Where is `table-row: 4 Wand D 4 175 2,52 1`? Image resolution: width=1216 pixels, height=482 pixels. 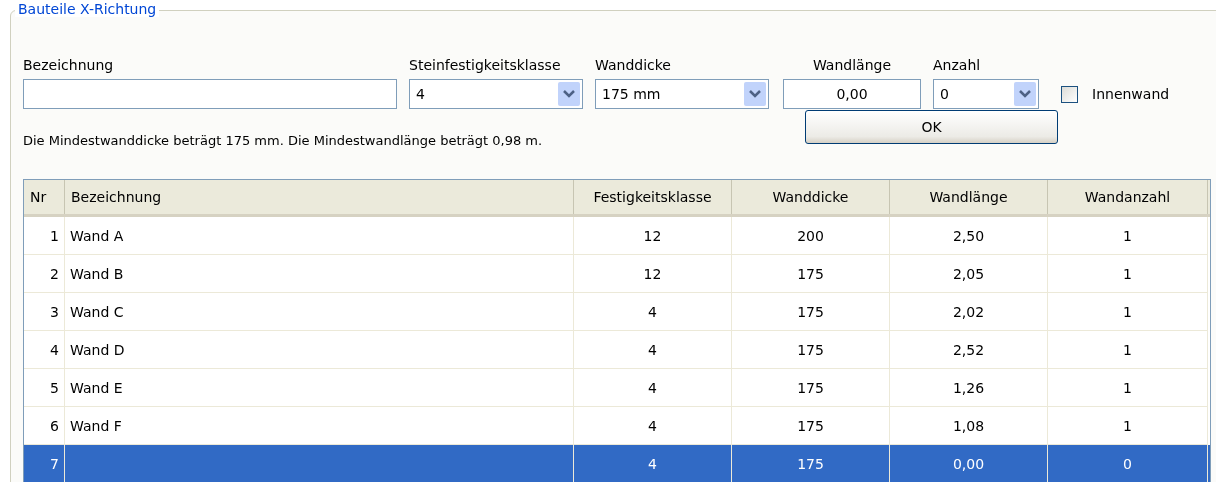 table-row: 4 Wand D 4 175 2,52 1 is located at coordinates (617, 350).